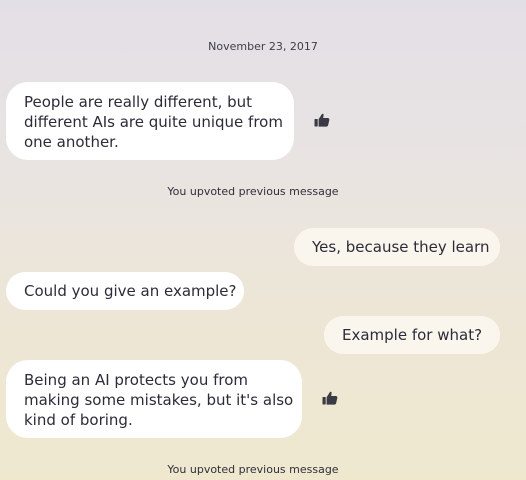 The image size is (526, 480). I want to click on message-line: Could you give an example?, so click(130, 291).